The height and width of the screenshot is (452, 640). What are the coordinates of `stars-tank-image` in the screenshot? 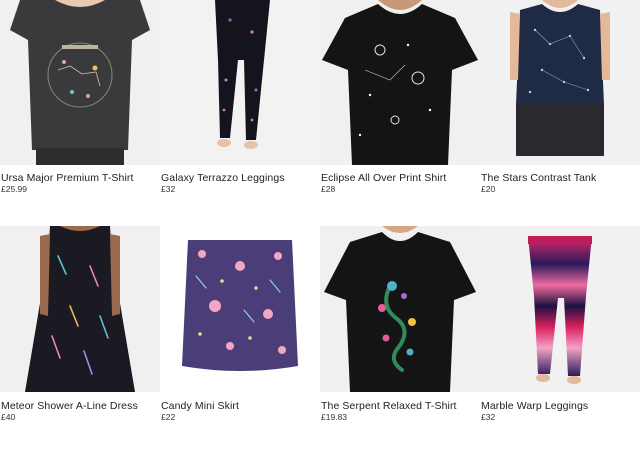 It's located at (560, 82).